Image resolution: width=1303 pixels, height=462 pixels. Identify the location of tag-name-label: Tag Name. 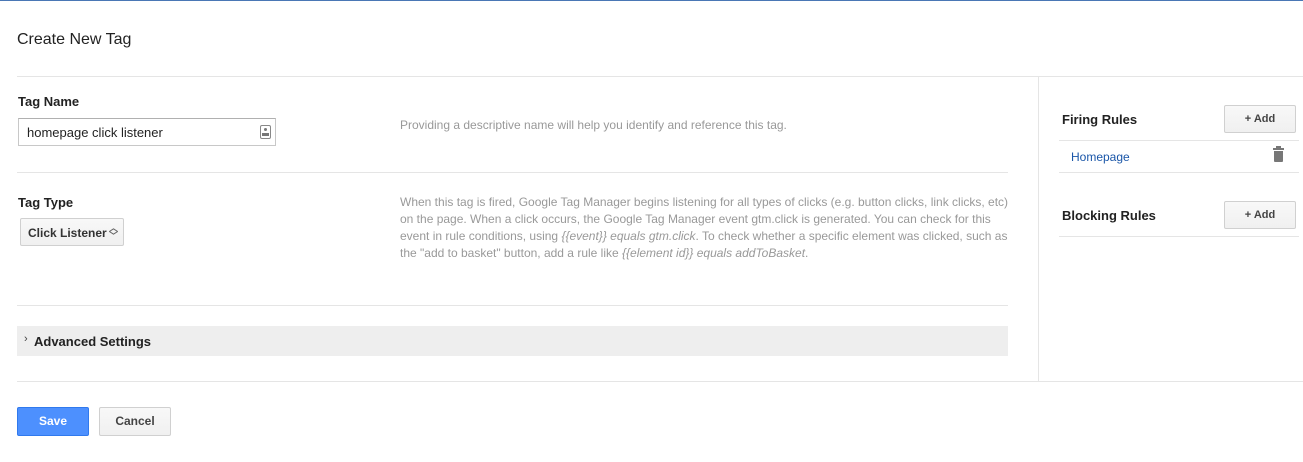
(49, 101).